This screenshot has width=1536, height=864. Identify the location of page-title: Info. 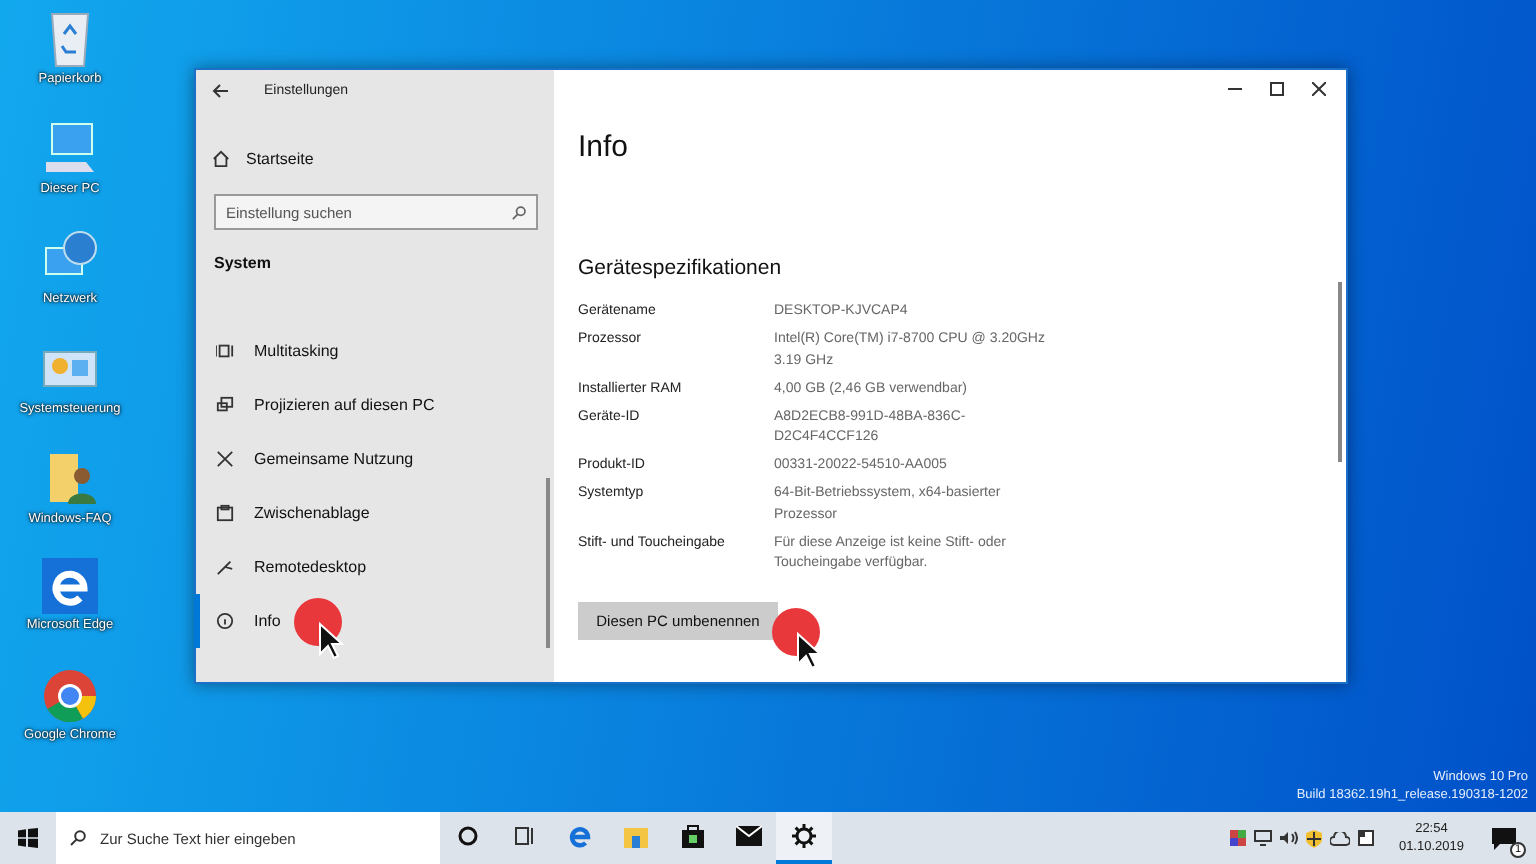
(604, 147).